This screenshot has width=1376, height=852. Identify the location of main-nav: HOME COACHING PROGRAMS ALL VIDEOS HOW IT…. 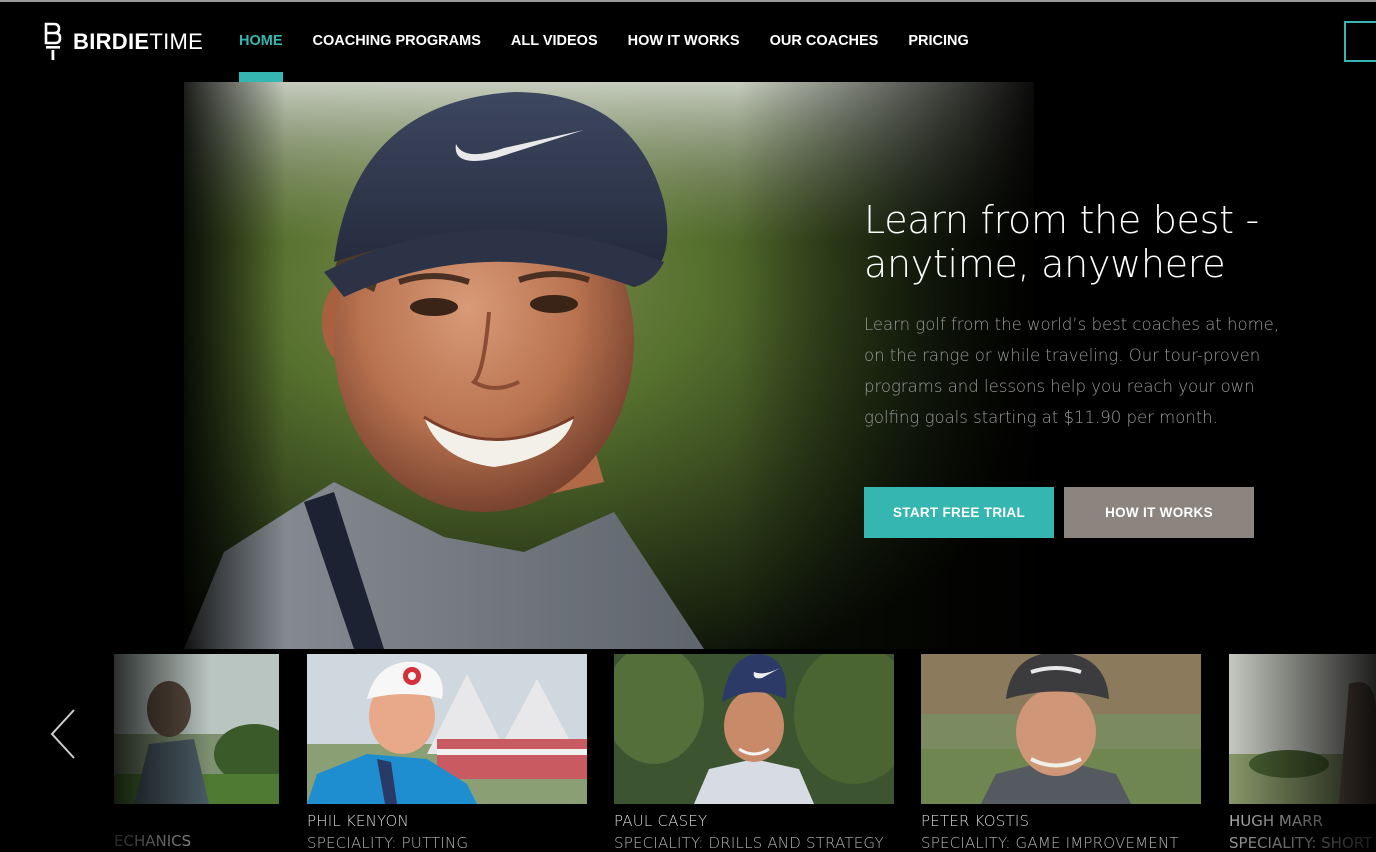
(619, 42).